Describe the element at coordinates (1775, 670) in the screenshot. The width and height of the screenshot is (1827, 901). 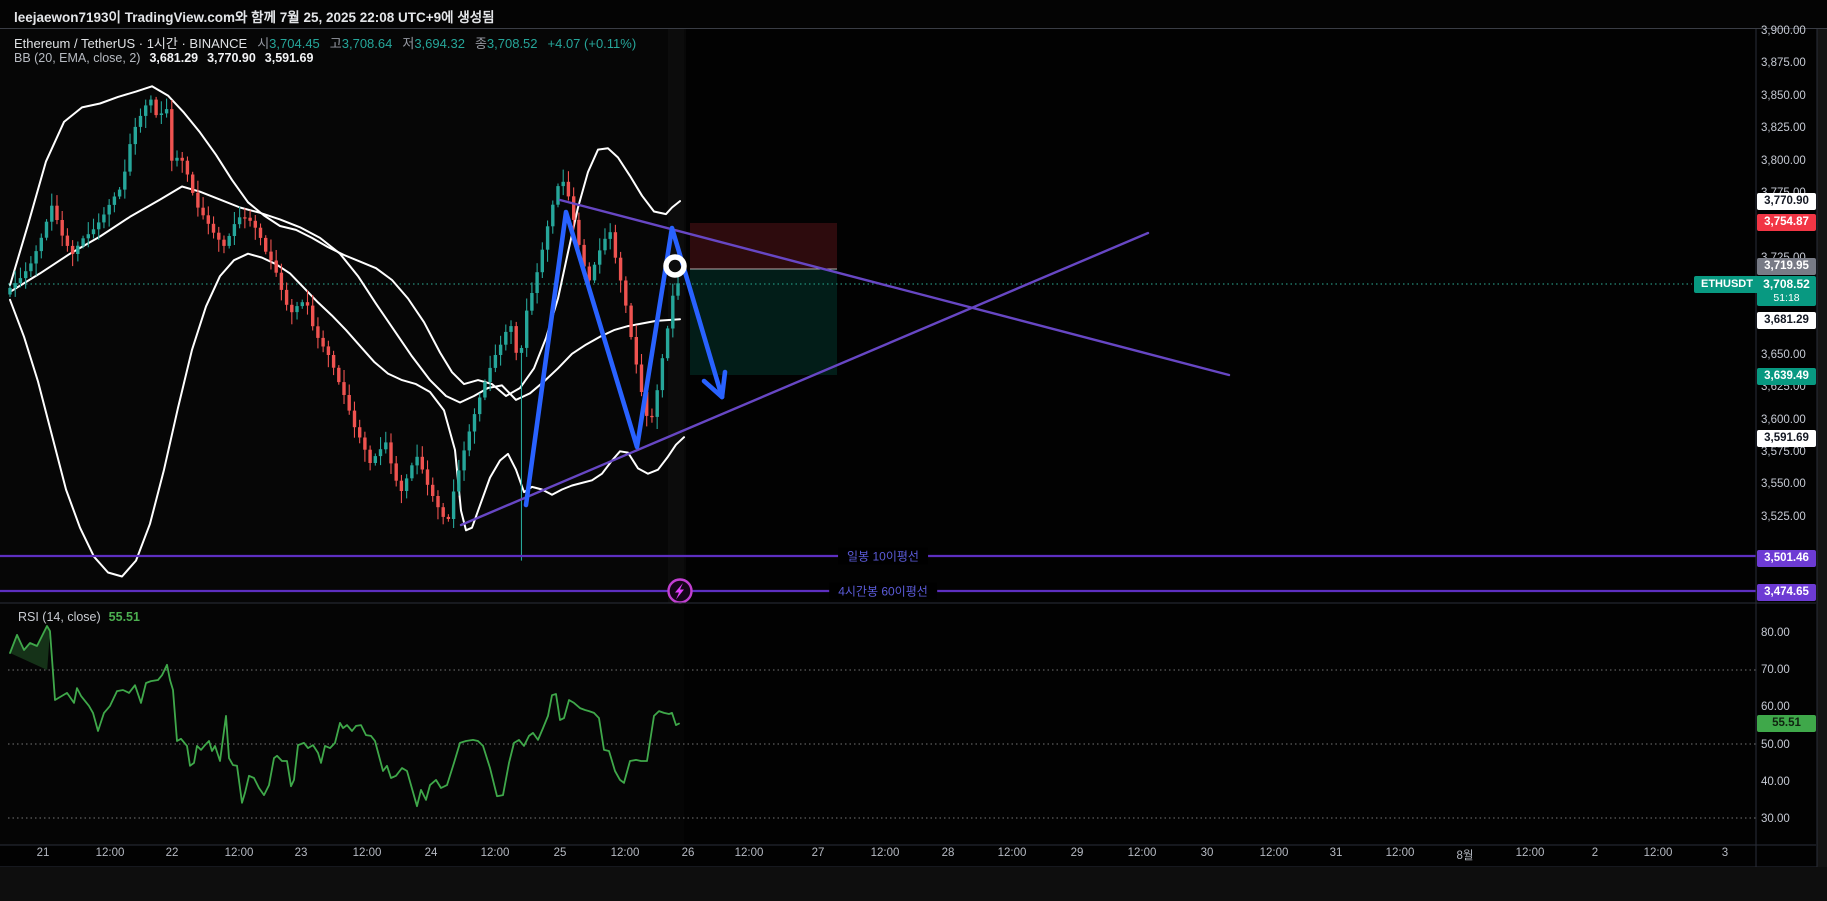
I see `rsi-tick-label: 70.00` at that location.